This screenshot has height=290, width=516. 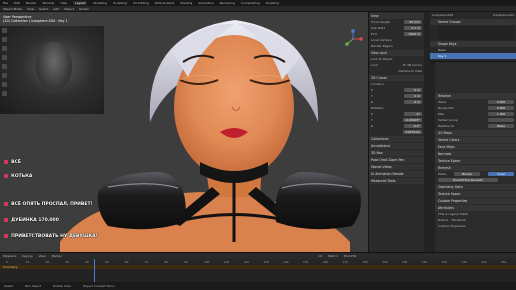 What do you see at coordinates (272, 3) in the screenshot?
I see `workspace-tab-scripting: Scripting` at bounding box center [272, 3].